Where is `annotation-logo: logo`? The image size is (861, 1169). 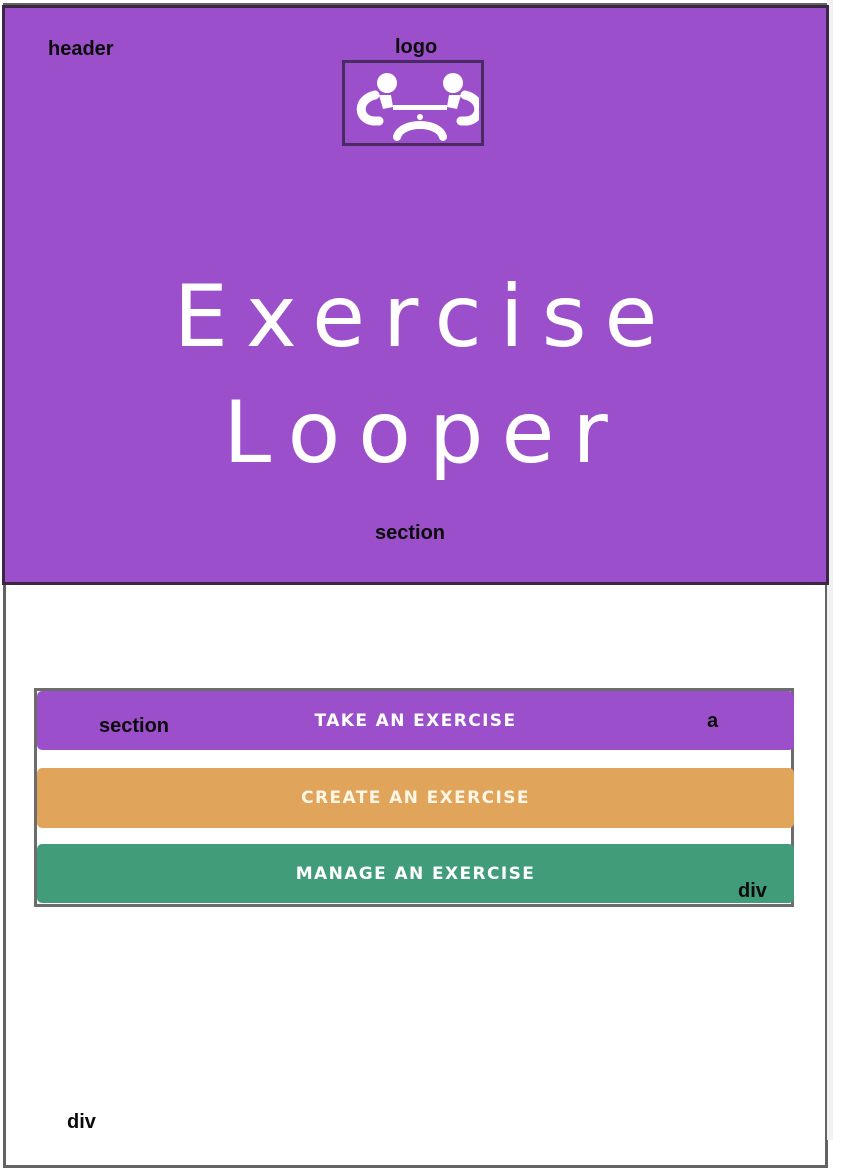
annotation-logo: logo is located at coordinates (416, 47).